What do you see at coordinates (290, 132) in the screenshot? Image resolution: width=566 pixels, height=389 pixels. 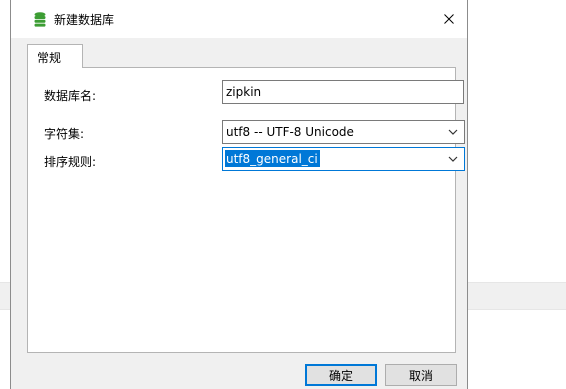 I see `charset-value: utf8 -- UTF-8 Unicode` at bounding box center [290, 132].